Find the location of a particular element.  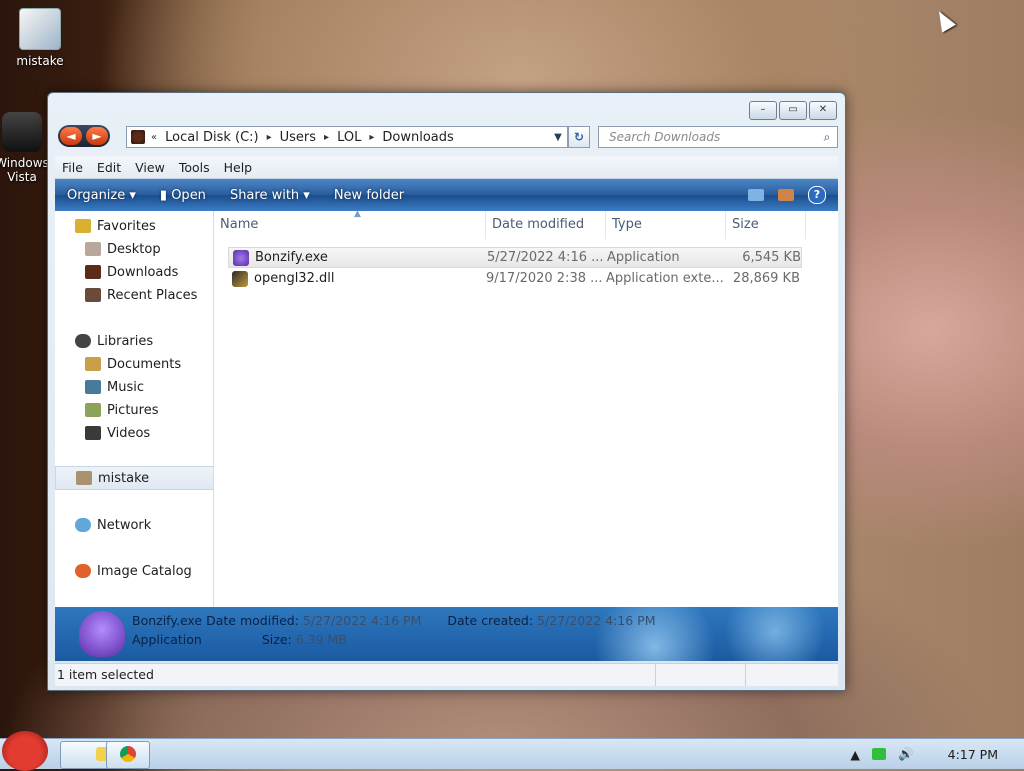

battery-icon is located at coordinates (879, 754).